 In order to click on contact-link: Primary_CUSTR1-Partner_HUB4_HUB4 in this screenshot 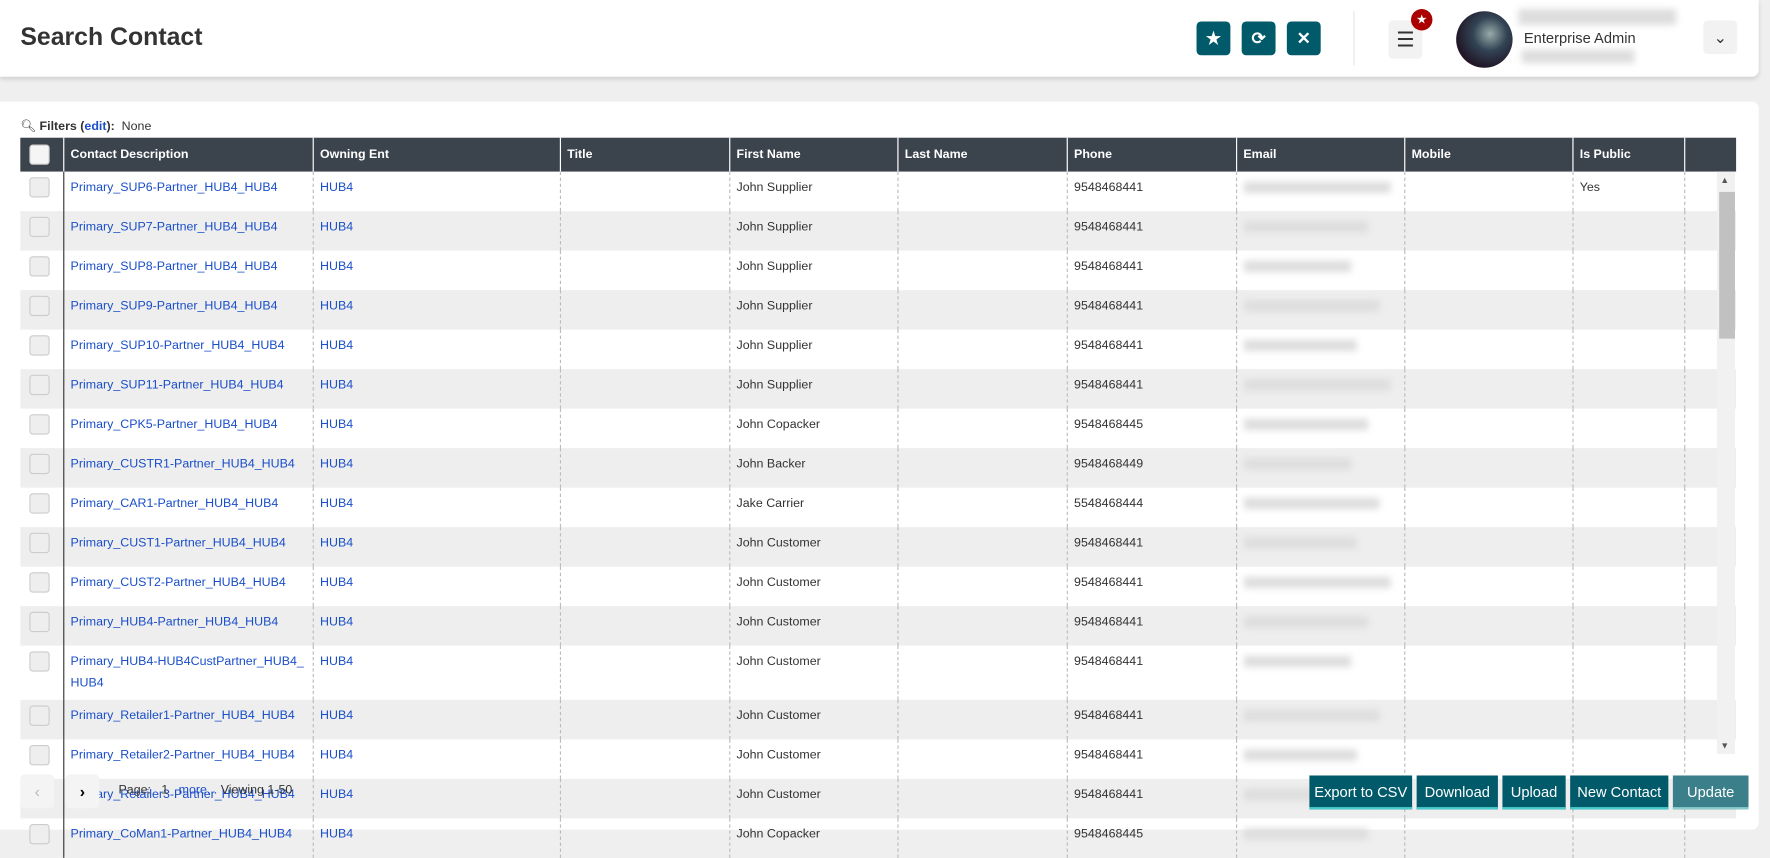, I will do `click(183, 464)`.